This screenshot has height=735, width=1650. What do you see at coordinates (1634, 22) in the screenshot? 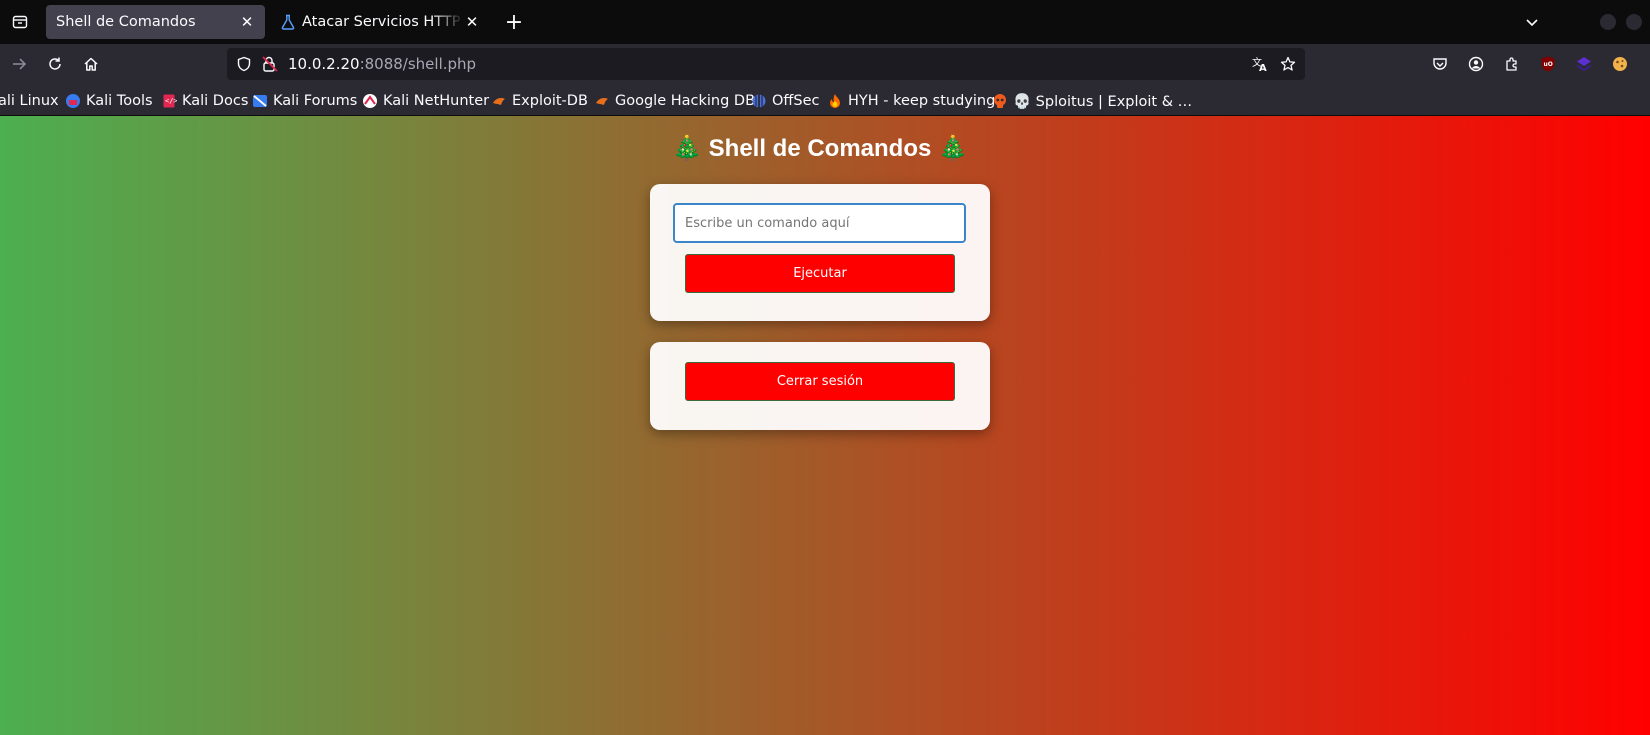
I see `close-window-button` at bounding box center [1634, 22].